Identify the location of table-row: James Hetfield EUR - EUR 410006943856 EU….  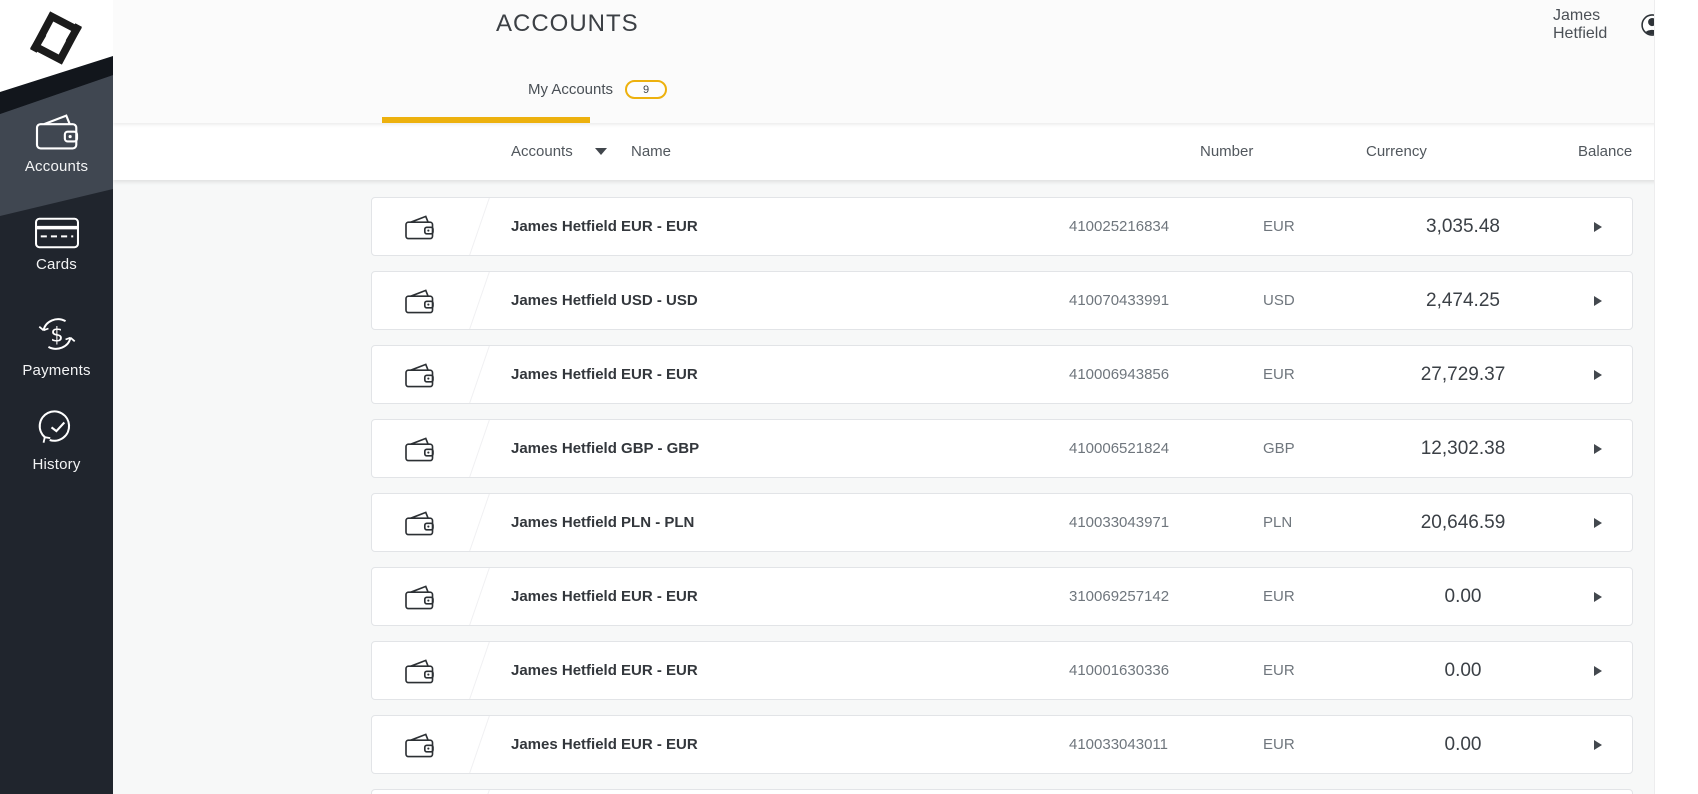
(1002, 374).